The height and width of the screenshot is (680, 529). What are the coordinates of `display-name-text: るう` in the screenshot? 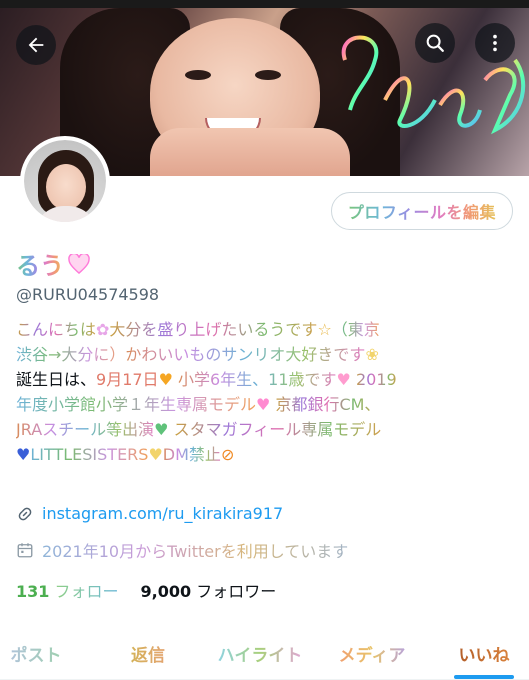 It's located at (40, 263).